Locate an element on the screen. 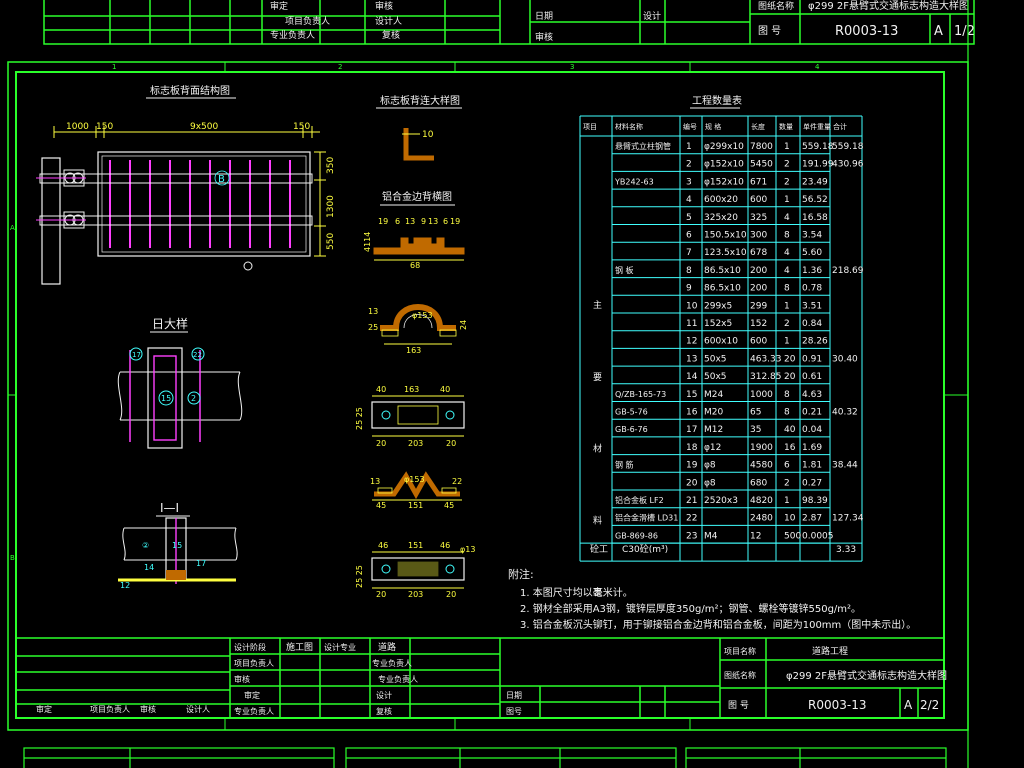 The image size is (1024, 768). svg-text: 19 is located at coordinates (455, 221).